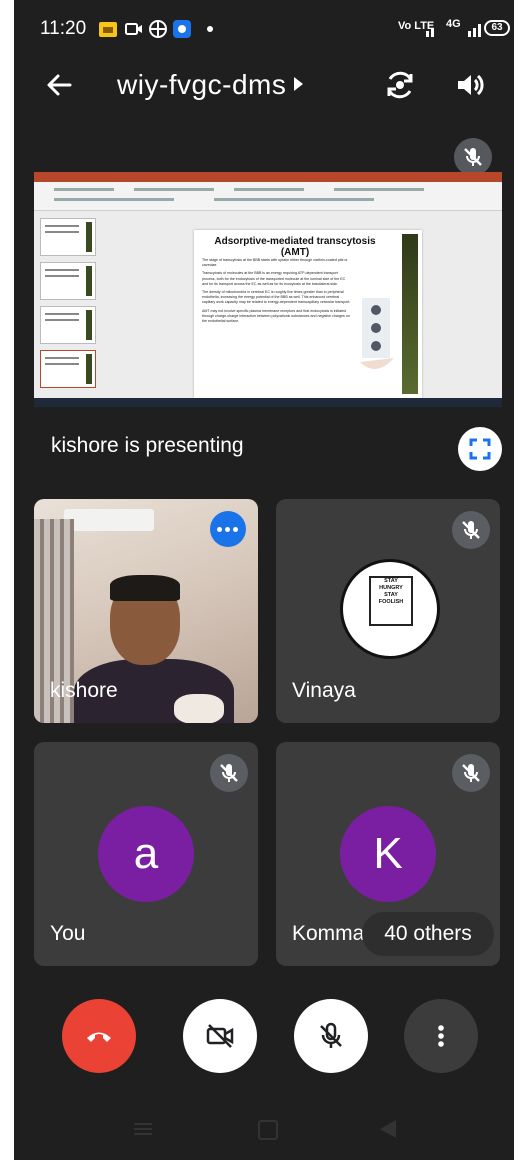  Describe the element at coordinates (298, 84) in the screenshot. I see `meeting-details-caret-icon` at that location.